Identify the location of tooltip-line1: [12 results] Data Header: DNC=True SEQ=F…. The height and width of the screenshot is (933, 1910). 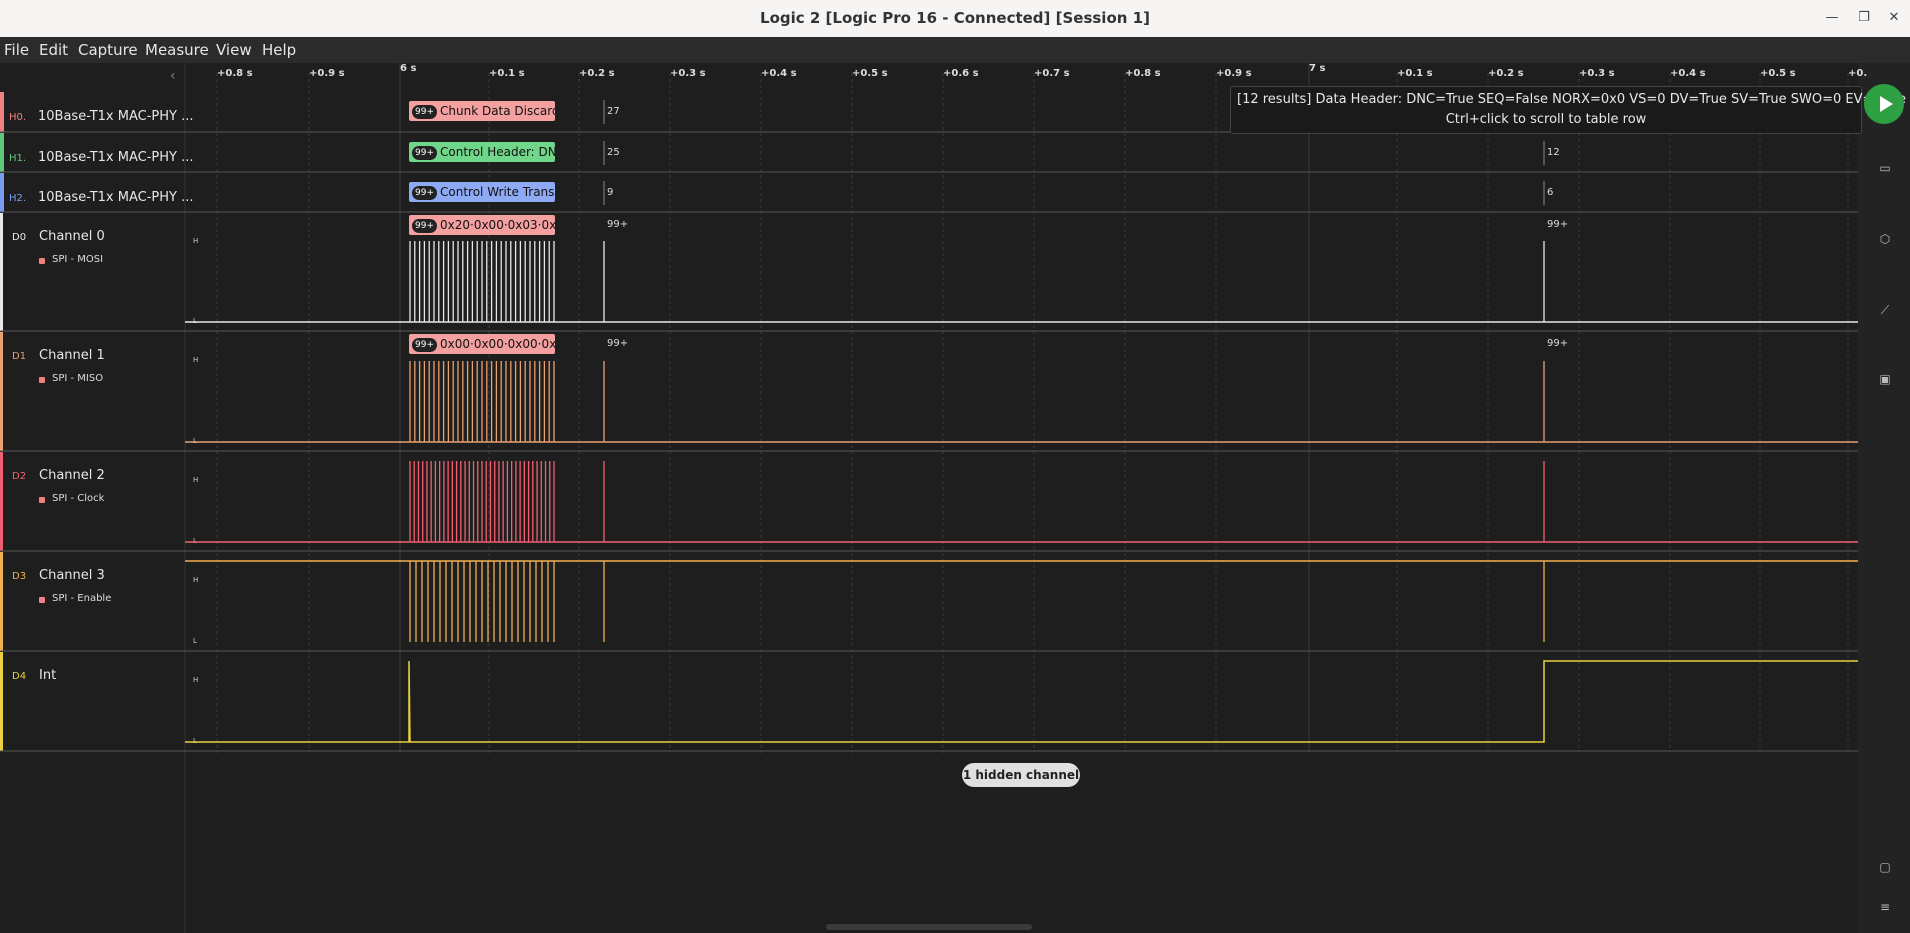
(1573, 99).